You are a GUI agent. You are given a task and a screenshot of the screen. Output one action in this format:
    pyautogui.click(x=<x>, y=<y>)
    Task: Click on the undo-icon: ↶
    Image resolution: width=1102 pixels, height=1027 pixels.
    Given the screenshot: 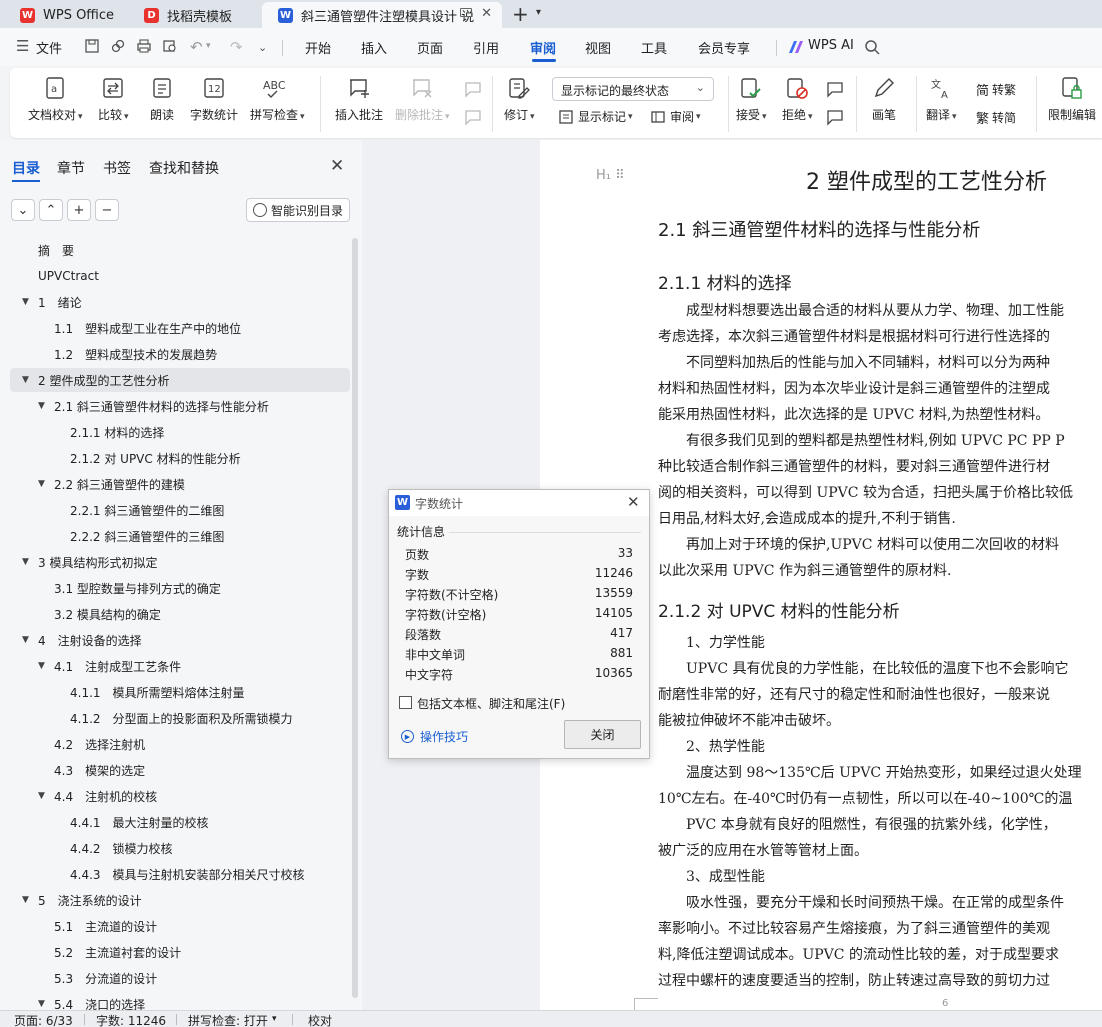 What is the action you would take?
    pyautogui.click(x=196, y=47)
    